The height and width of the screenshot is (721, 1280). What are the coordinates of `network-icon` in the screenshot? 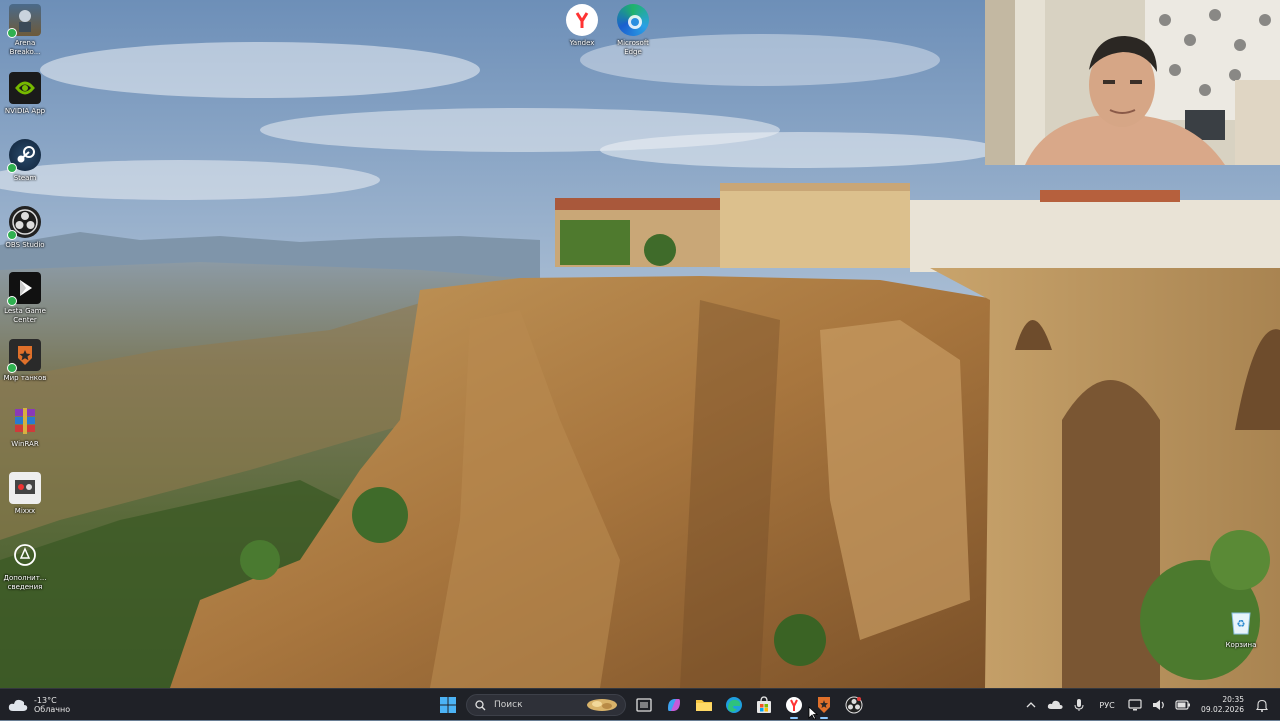 It's located at (1135, 705).